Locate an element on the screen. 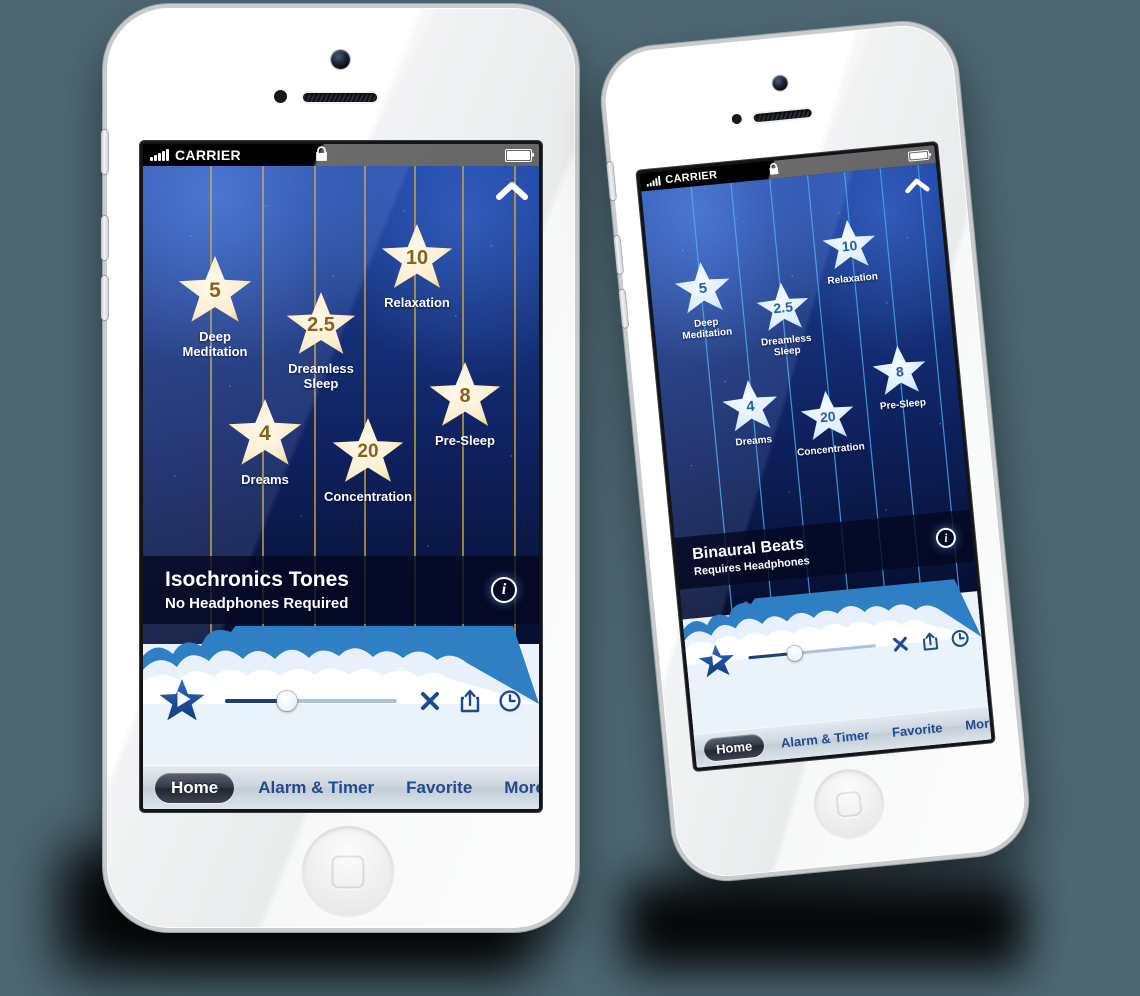  star-value-b-2: 10 is located at coordinates (849, 245).